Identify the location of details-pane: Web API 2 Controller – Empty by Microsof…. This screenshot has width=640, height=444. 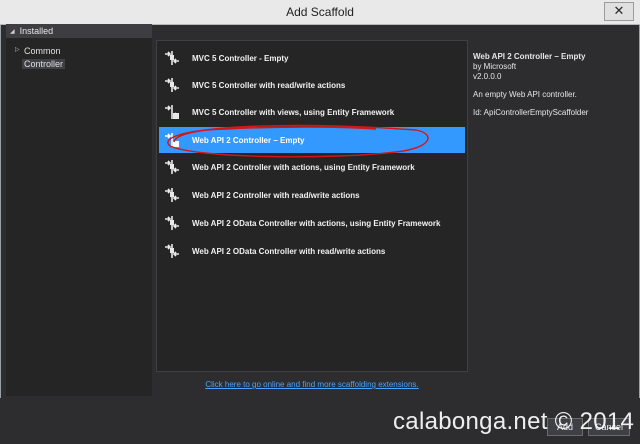
(553, 85).